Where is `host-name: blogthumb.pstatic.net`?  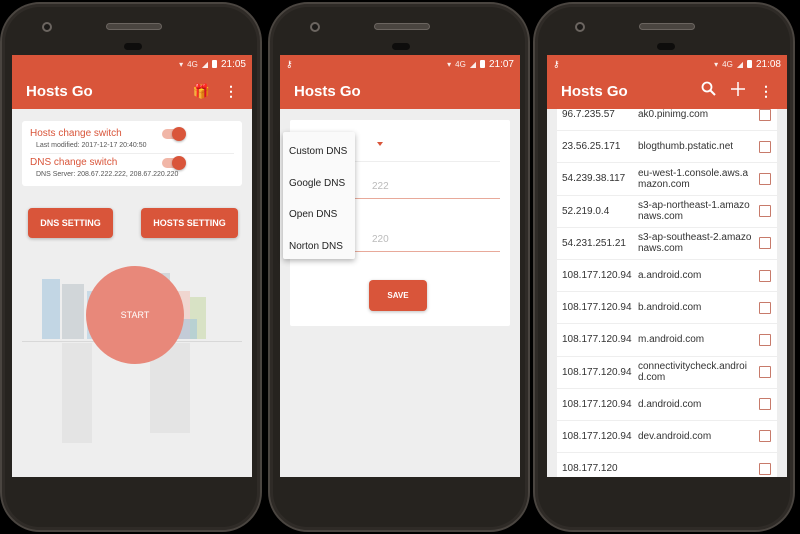 host-name: blogthumb.pstatic.net is located at coordinates (686, 147).